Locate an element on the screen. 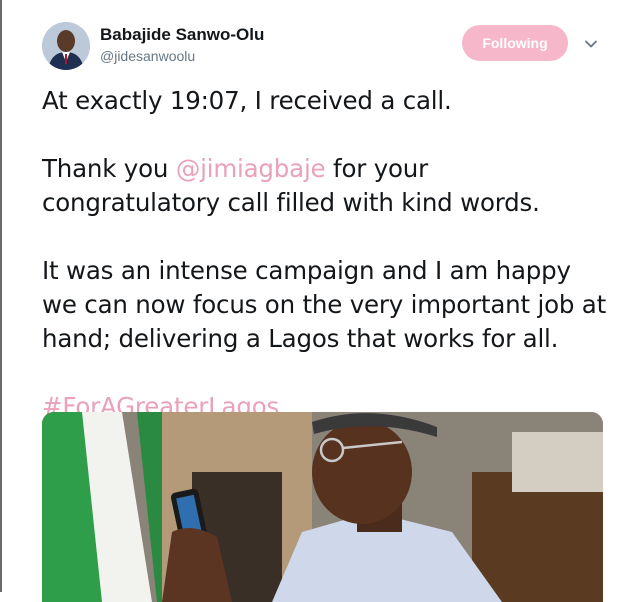 The height and width of the screenshot is (602, 636). user-names: Babajide Sanwo-Olu @jidesanwoolu is located at coordinates (182, 45).